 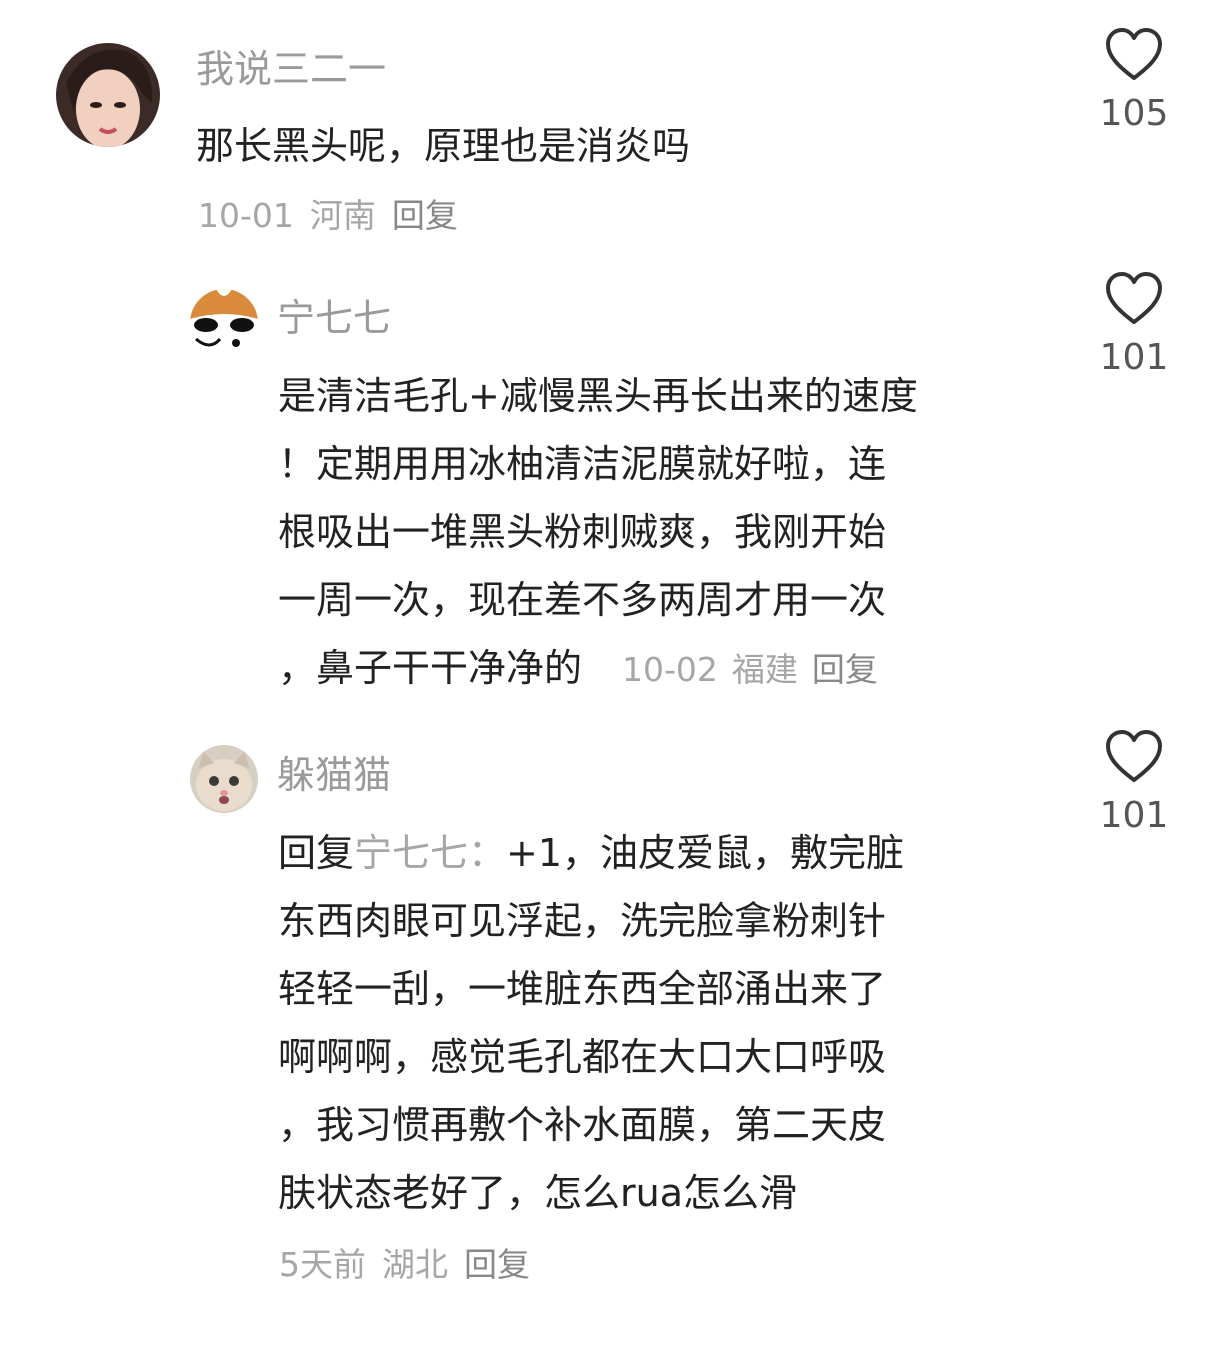 What do you see at coordinates (582, 600) in the screenshot?
I see `comment-text-line: 一周一次，现在差不多两周才用一次` at bounding box center [582, 600].